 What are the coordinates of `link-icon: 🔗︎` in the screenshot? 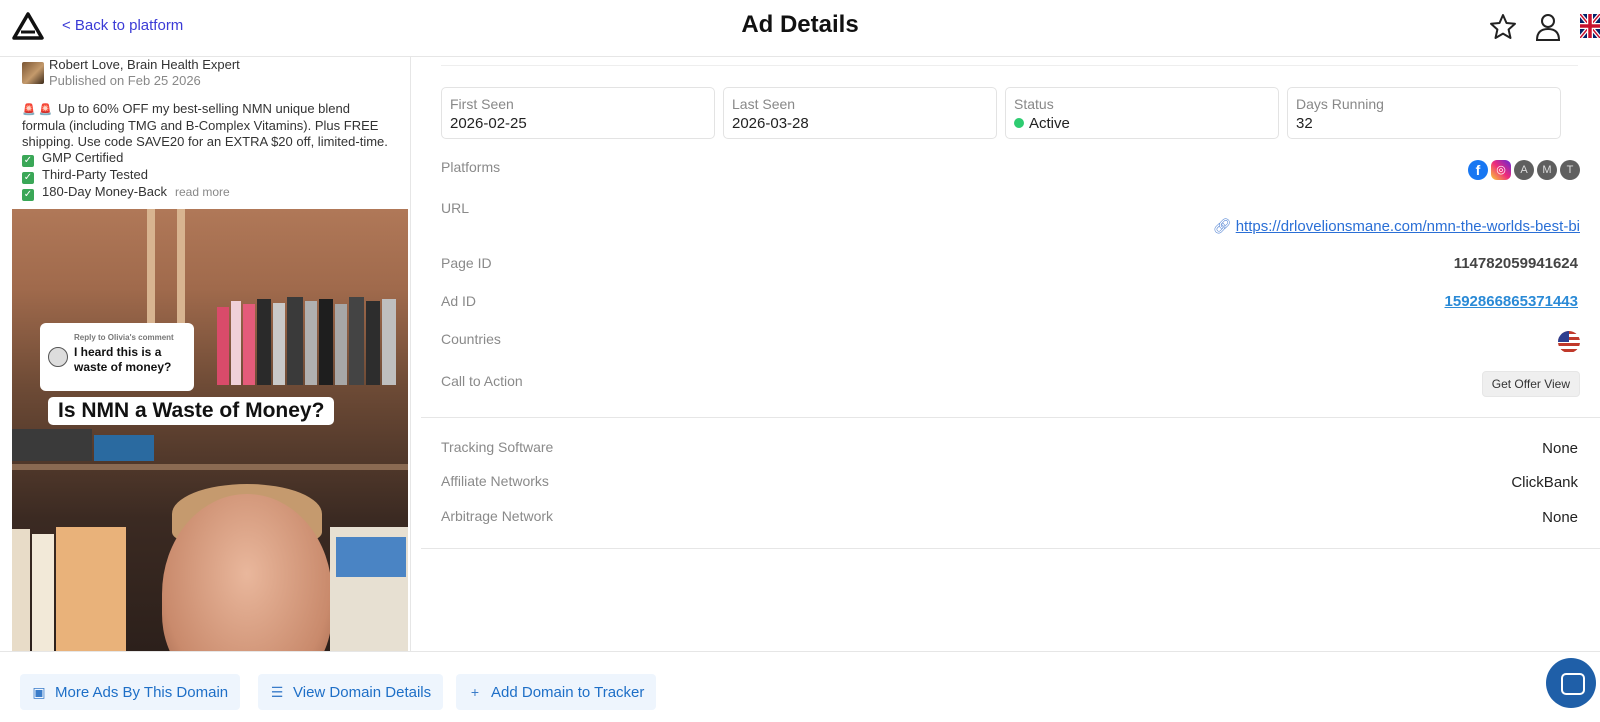 It's located at (1222, 226).